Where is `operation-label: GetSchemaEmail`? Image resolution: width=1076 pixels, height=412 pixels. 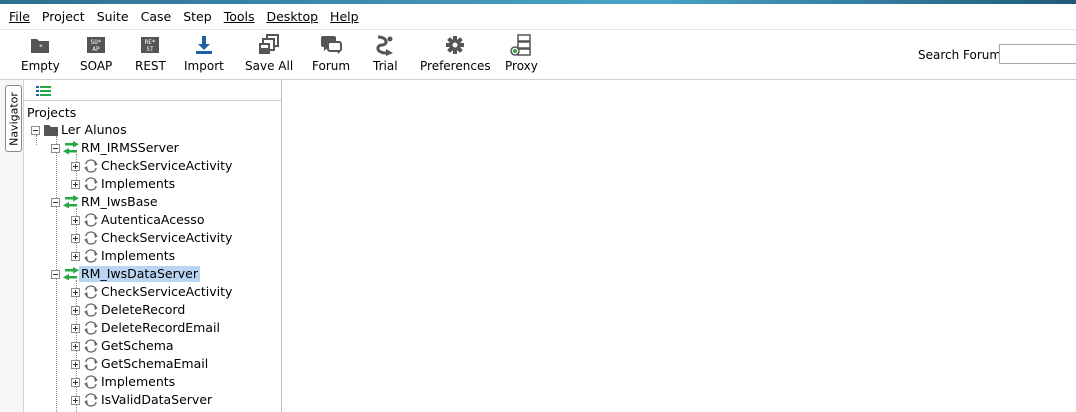 operation-label: GetSchemaEmail is located at coordinates (155, 363).